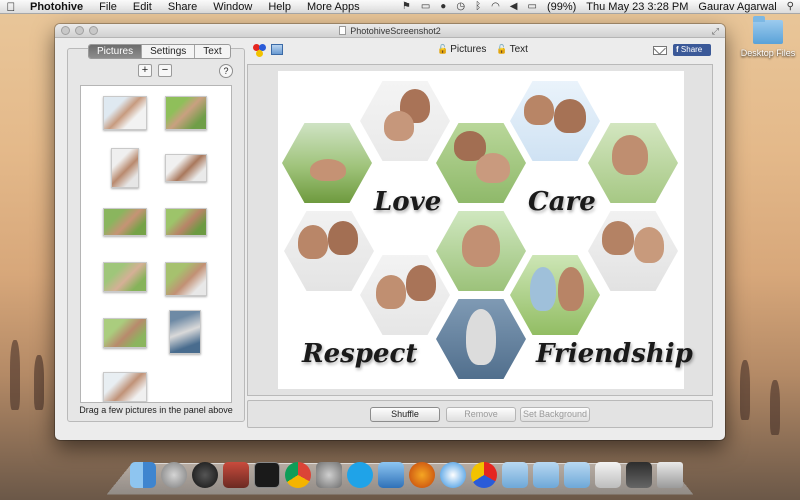 This screenshot has height=500, width=800. I want to click on flag-icon: ⚑, so click(406, 6).